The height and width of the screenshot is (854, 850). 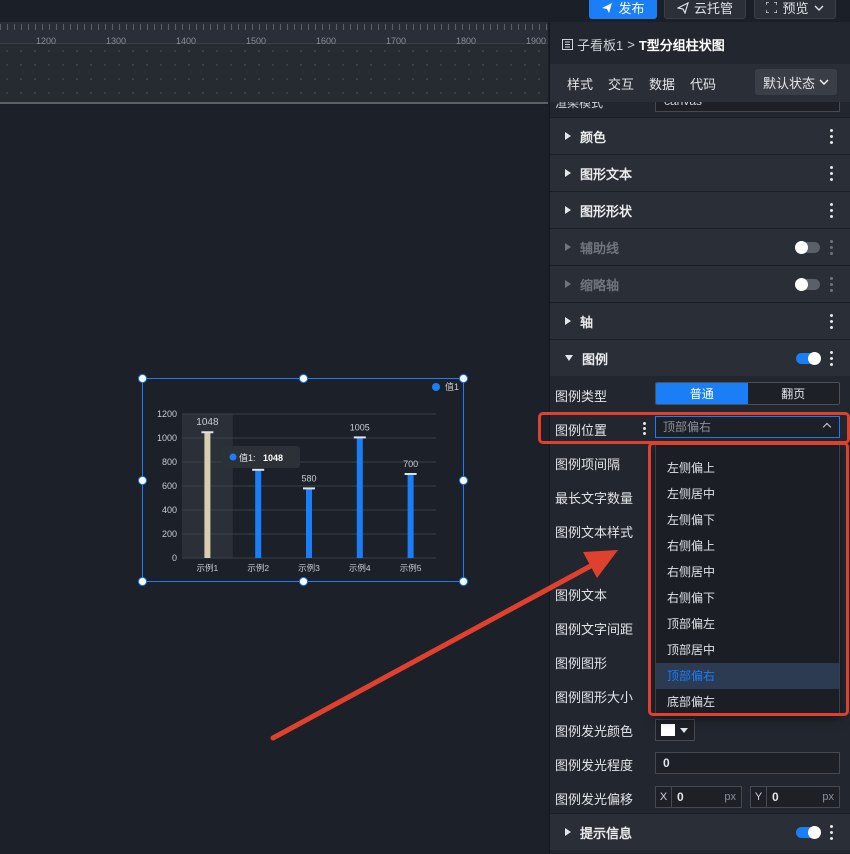 I want to click on section-legend: 图例, so click(x=700, y=357).